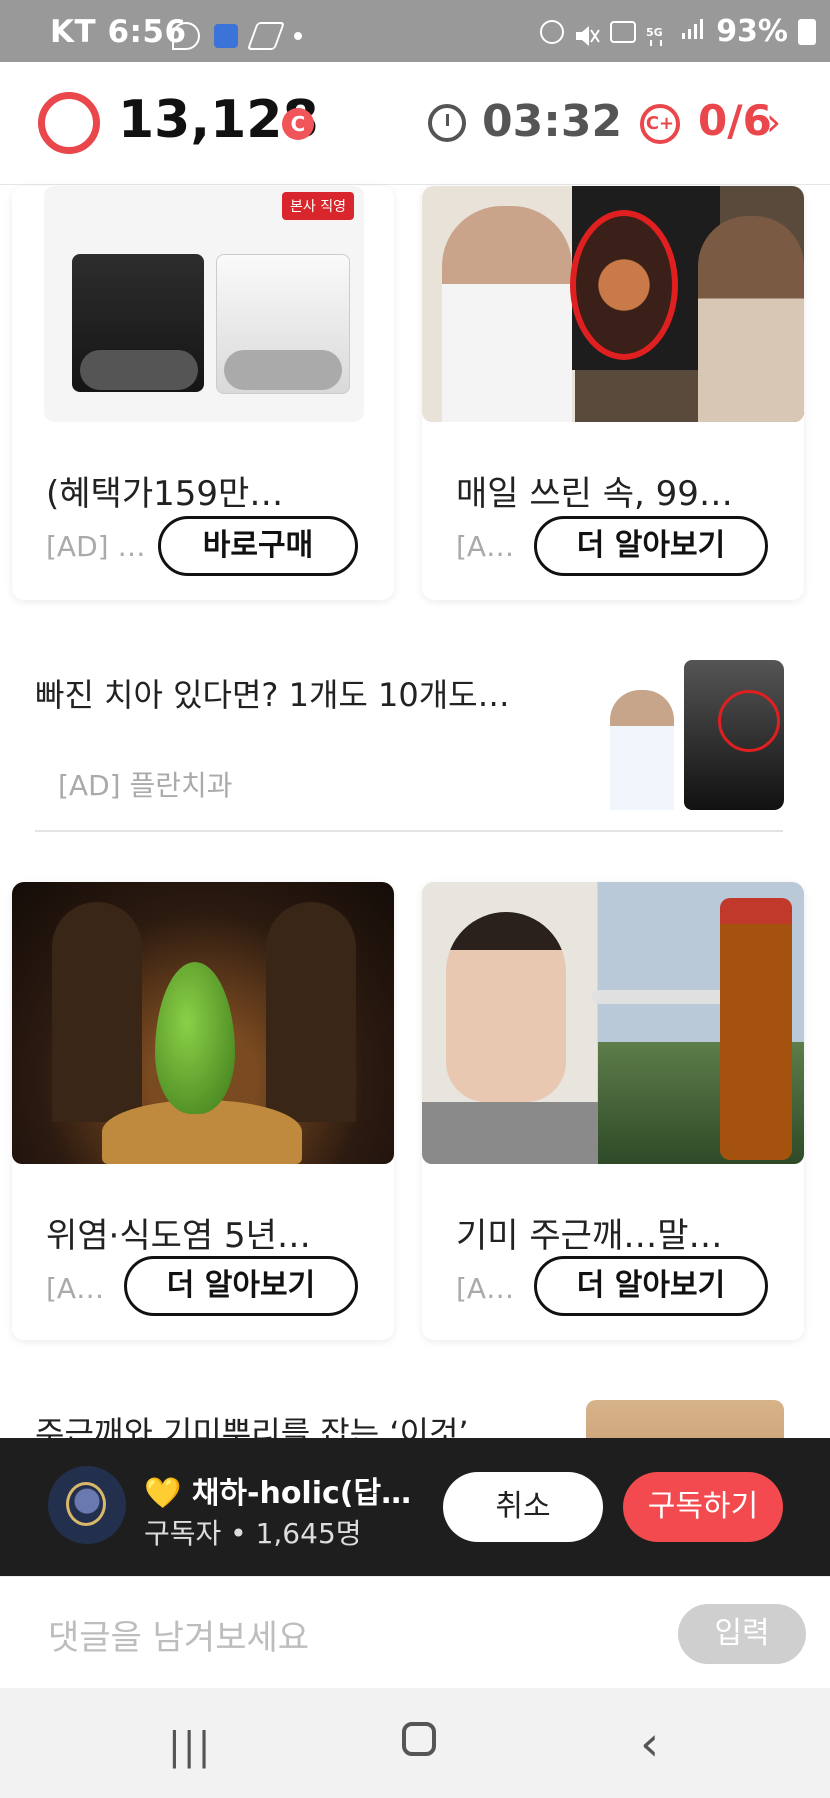 The image size is (830, 1798). I want to click on feed-divider, so click(409, 831).